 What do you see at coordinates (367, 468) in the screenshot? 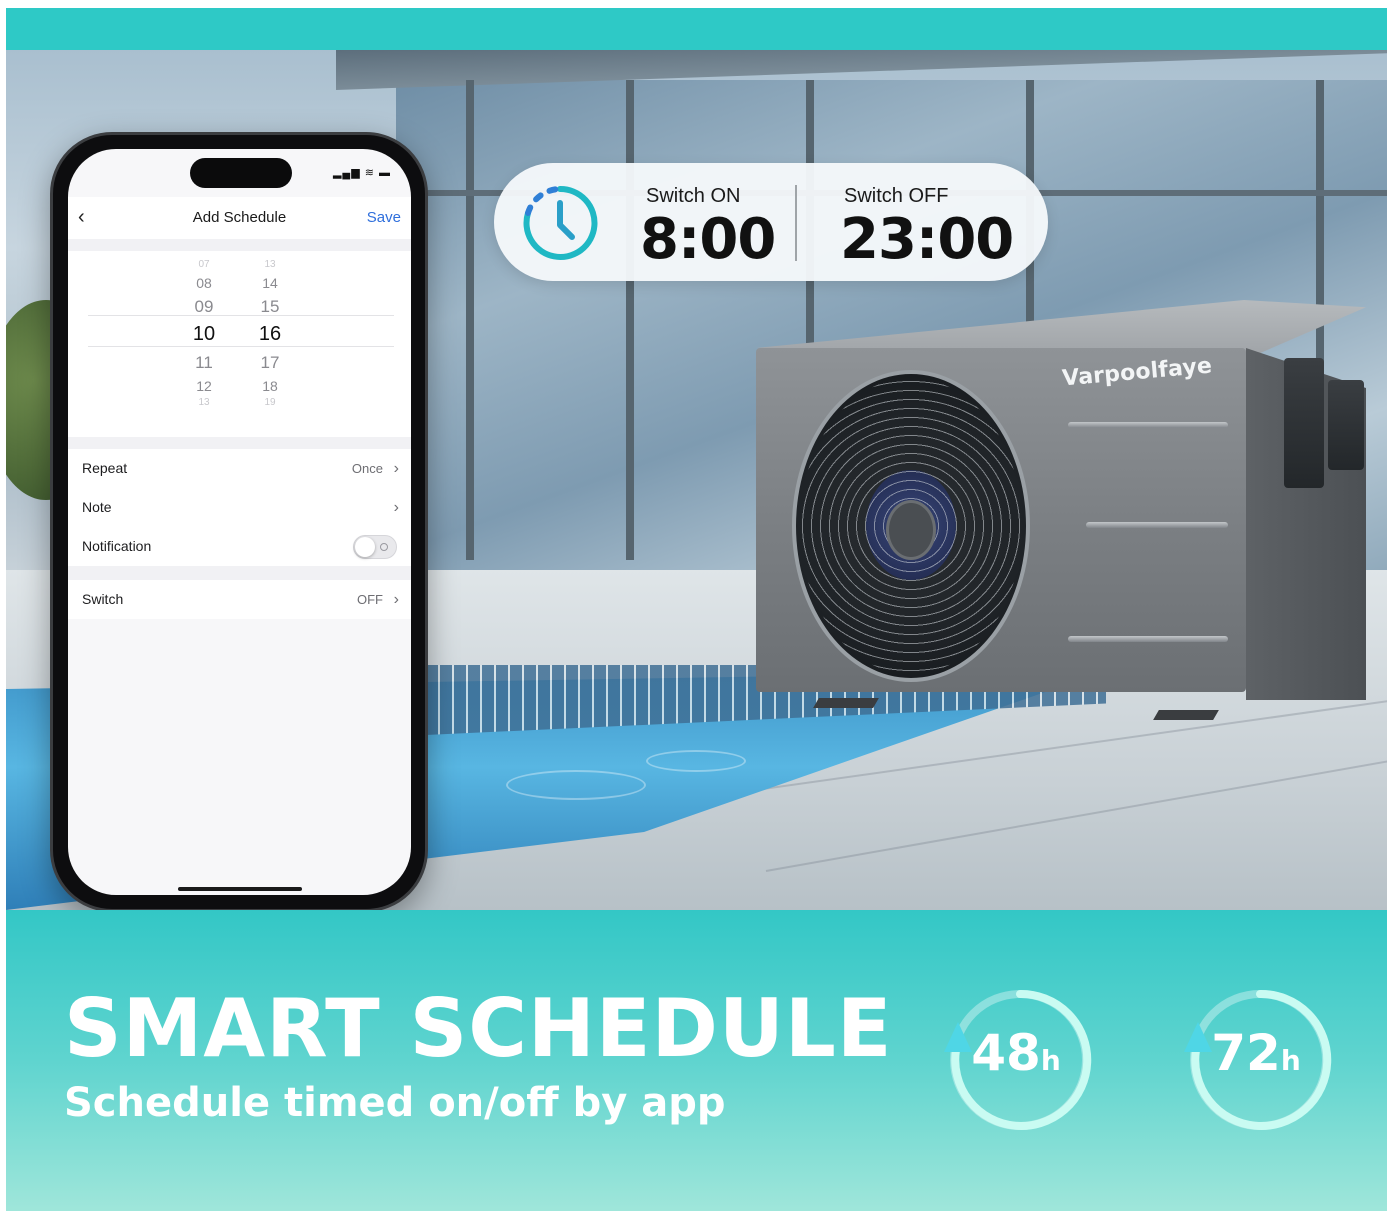
I see `repeat-value: Once` at bounding box center [367, 468].